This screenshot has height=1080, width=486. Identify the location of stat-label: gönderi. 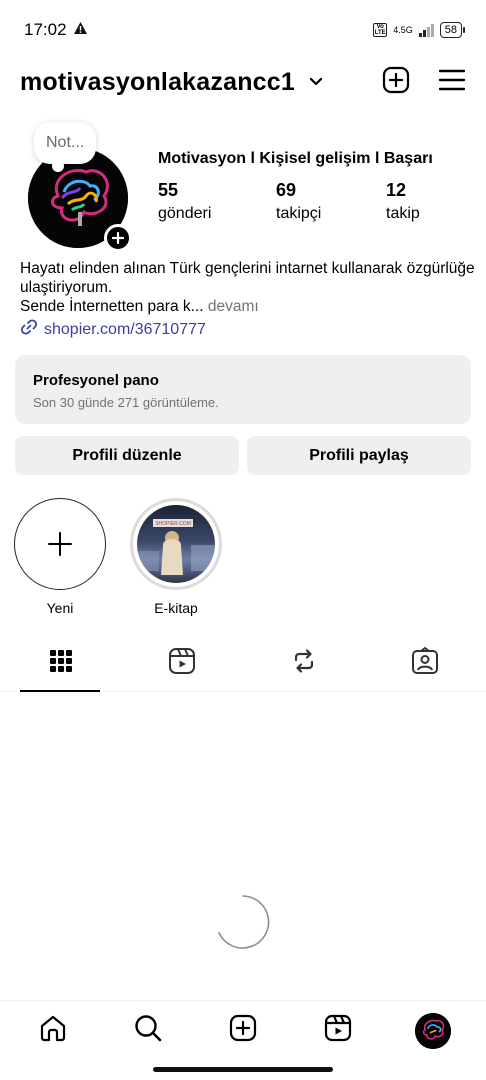
(185, 213).